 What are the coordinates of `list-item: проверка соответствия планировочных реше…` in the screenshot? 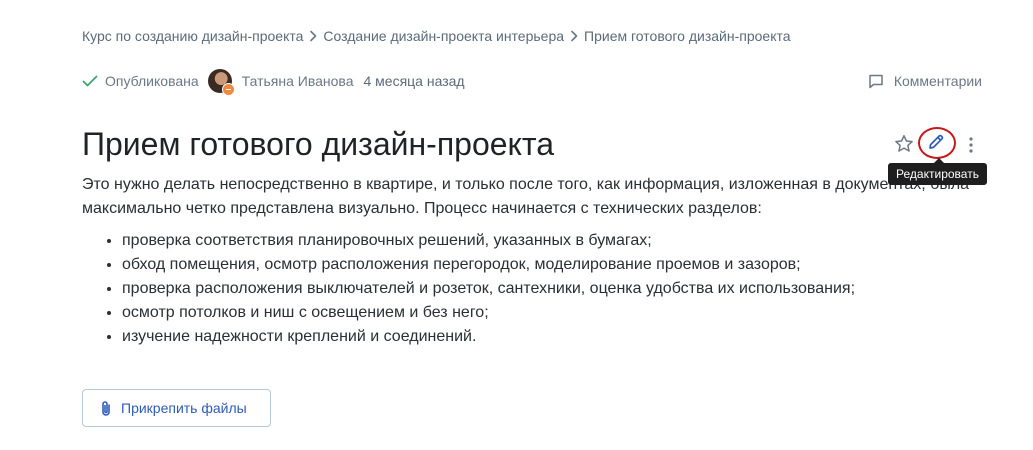 It's located at (554, 241).